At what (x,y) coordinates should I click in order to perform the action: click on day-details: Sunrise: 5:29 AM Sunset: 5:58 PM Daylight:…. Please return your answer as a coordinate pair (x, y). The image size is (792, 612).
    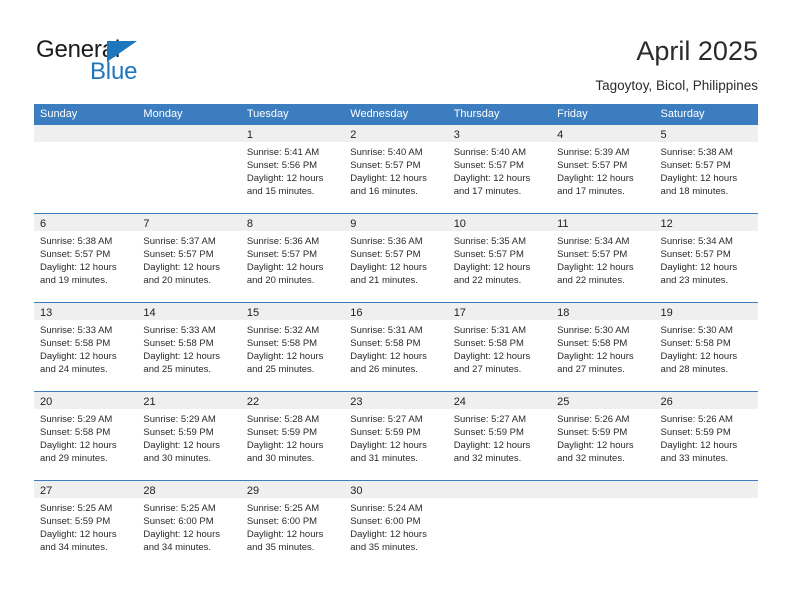
    Looking at the image, I should click on (85, 437).